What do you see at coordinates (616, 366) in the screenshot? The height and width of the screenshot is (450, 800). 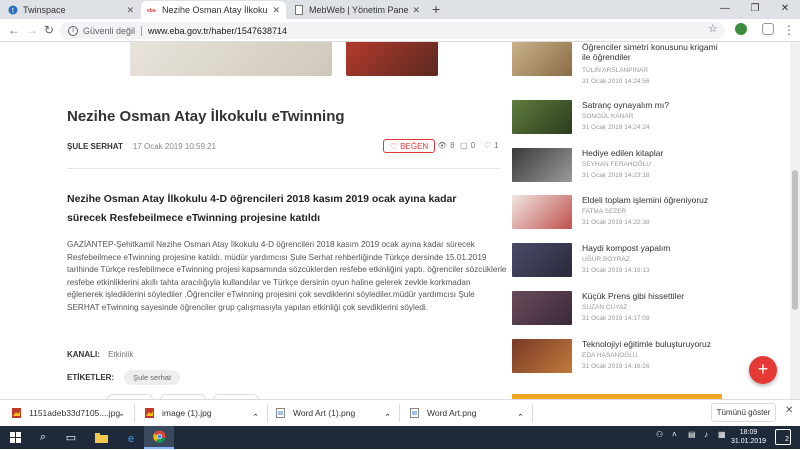 I see `news-time: 31 Ocak 2019 14:16:26` at bounding box center [616, 366].